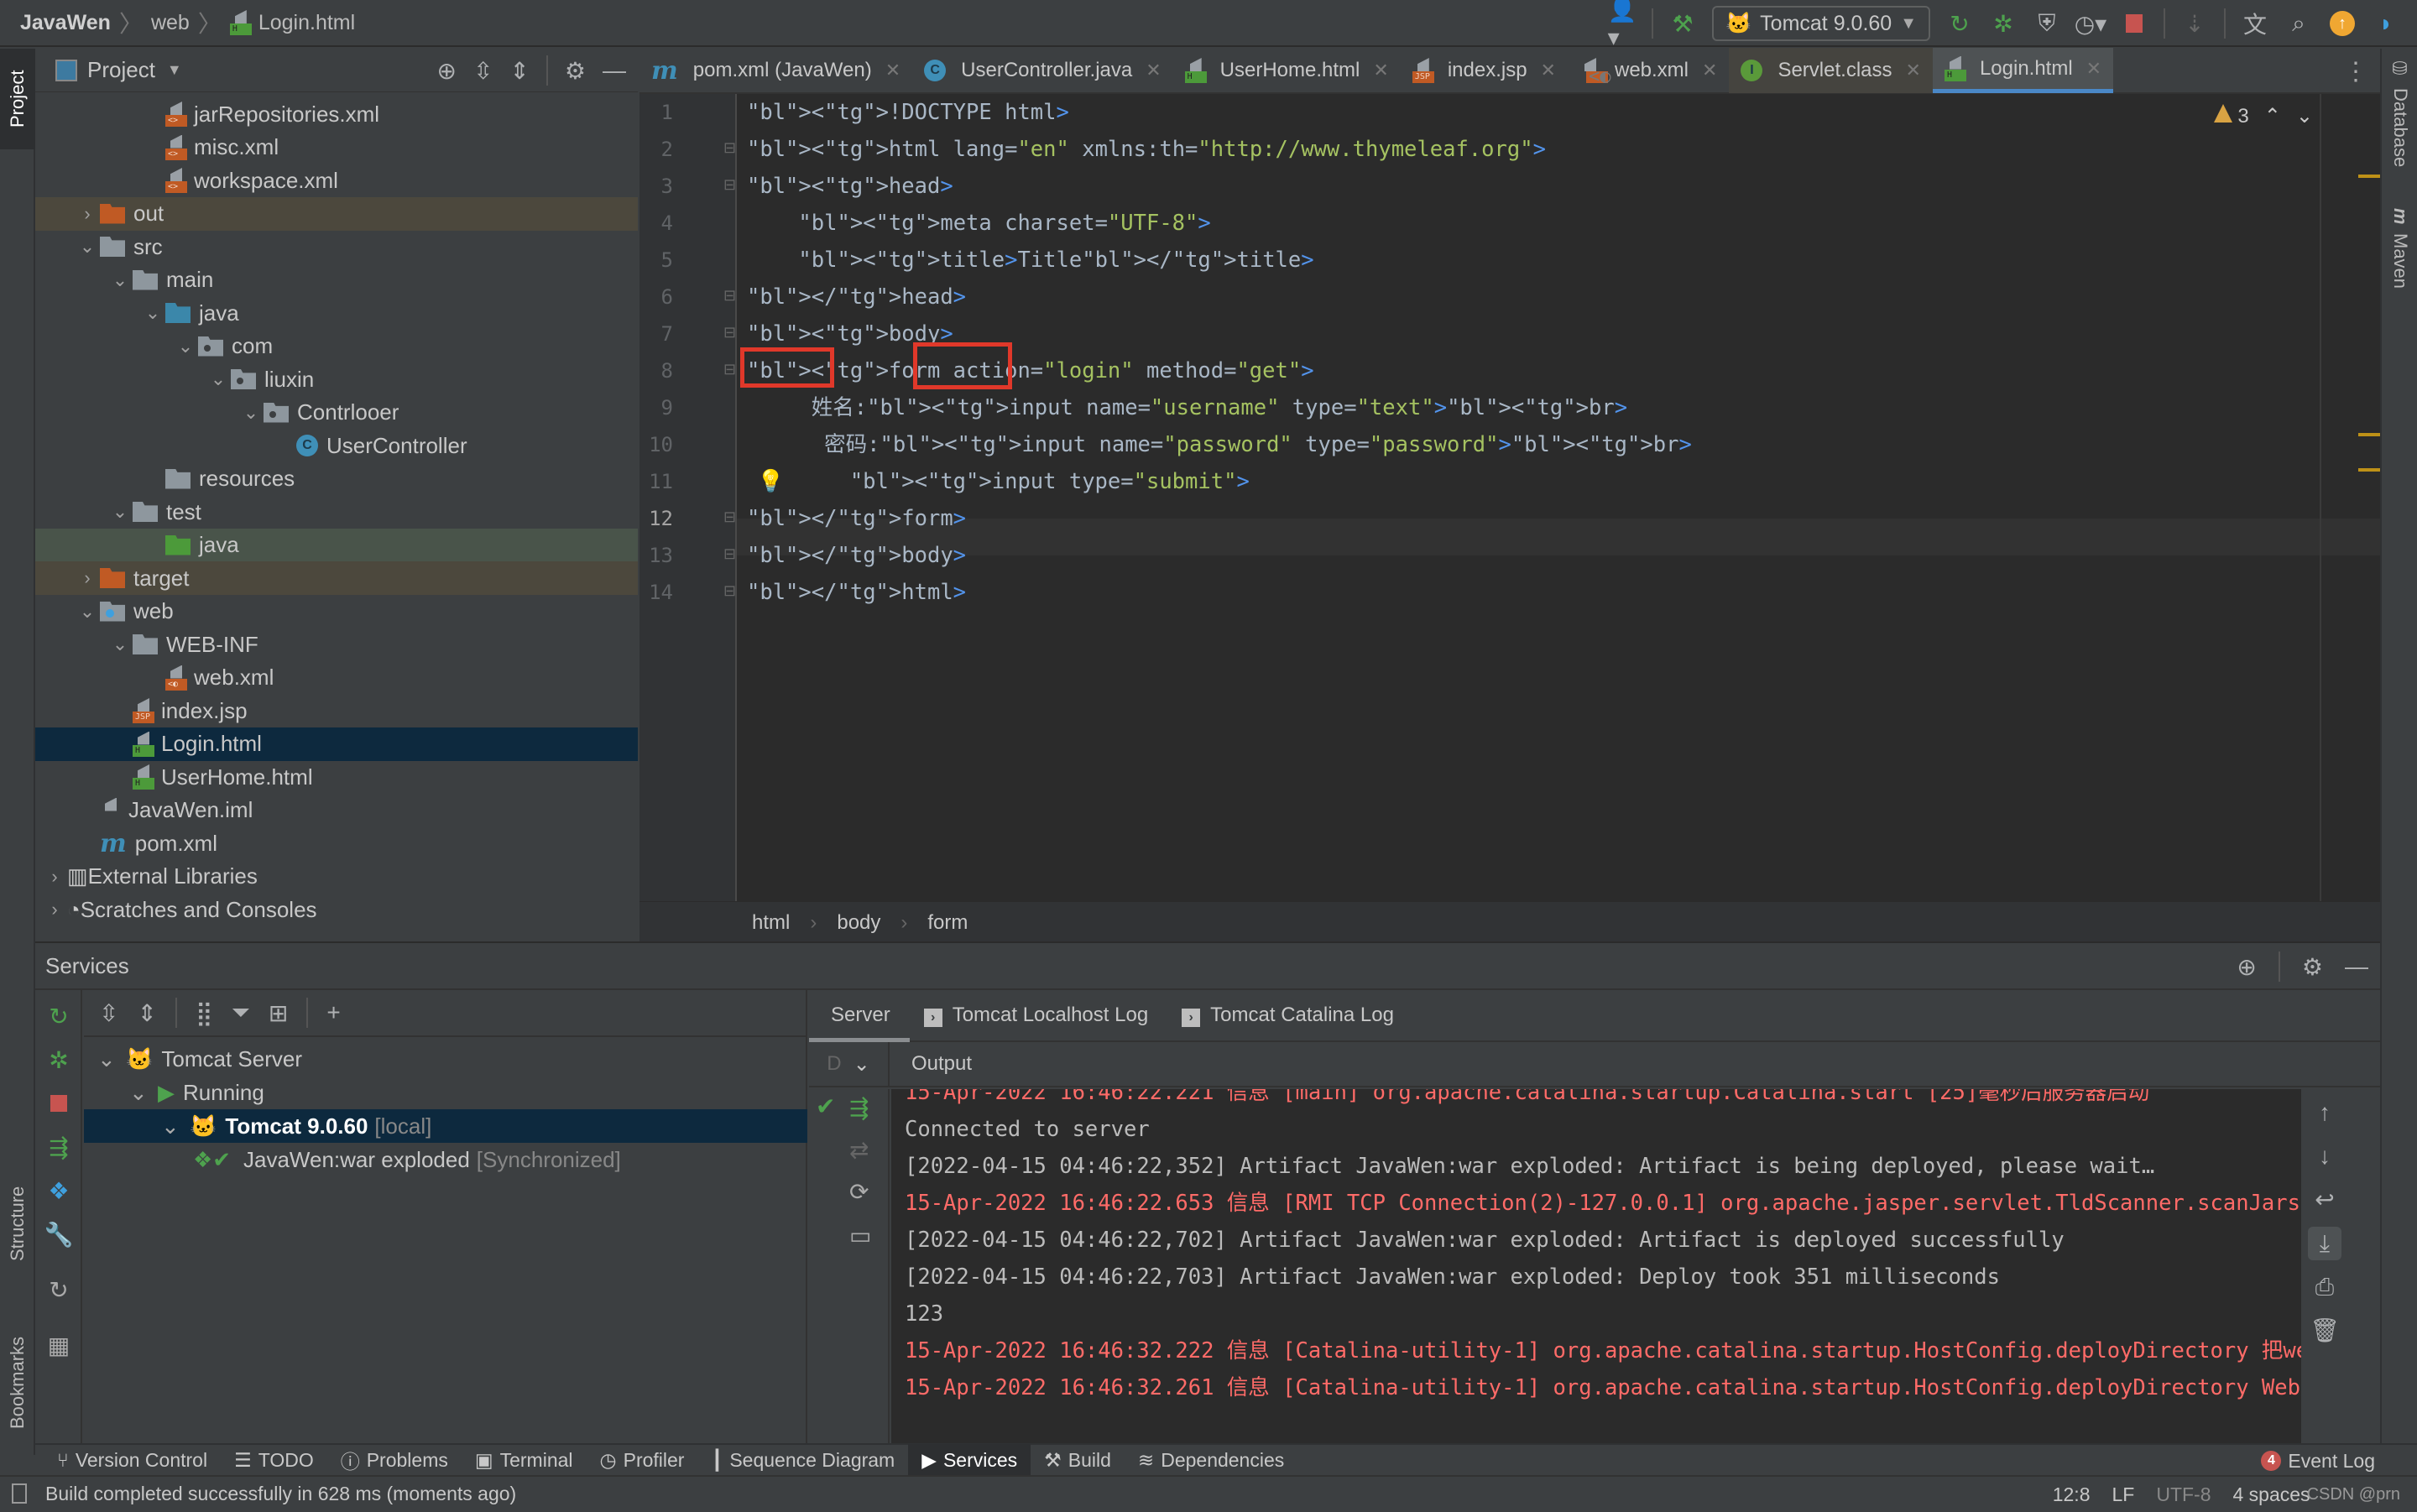 This screenshot has height=1512, width=2417. What do you see at coordinates (274, 1460) in the screenshot?
I see `tool-window-todo: ☰ TODO` at bounding box center [274, 1460].